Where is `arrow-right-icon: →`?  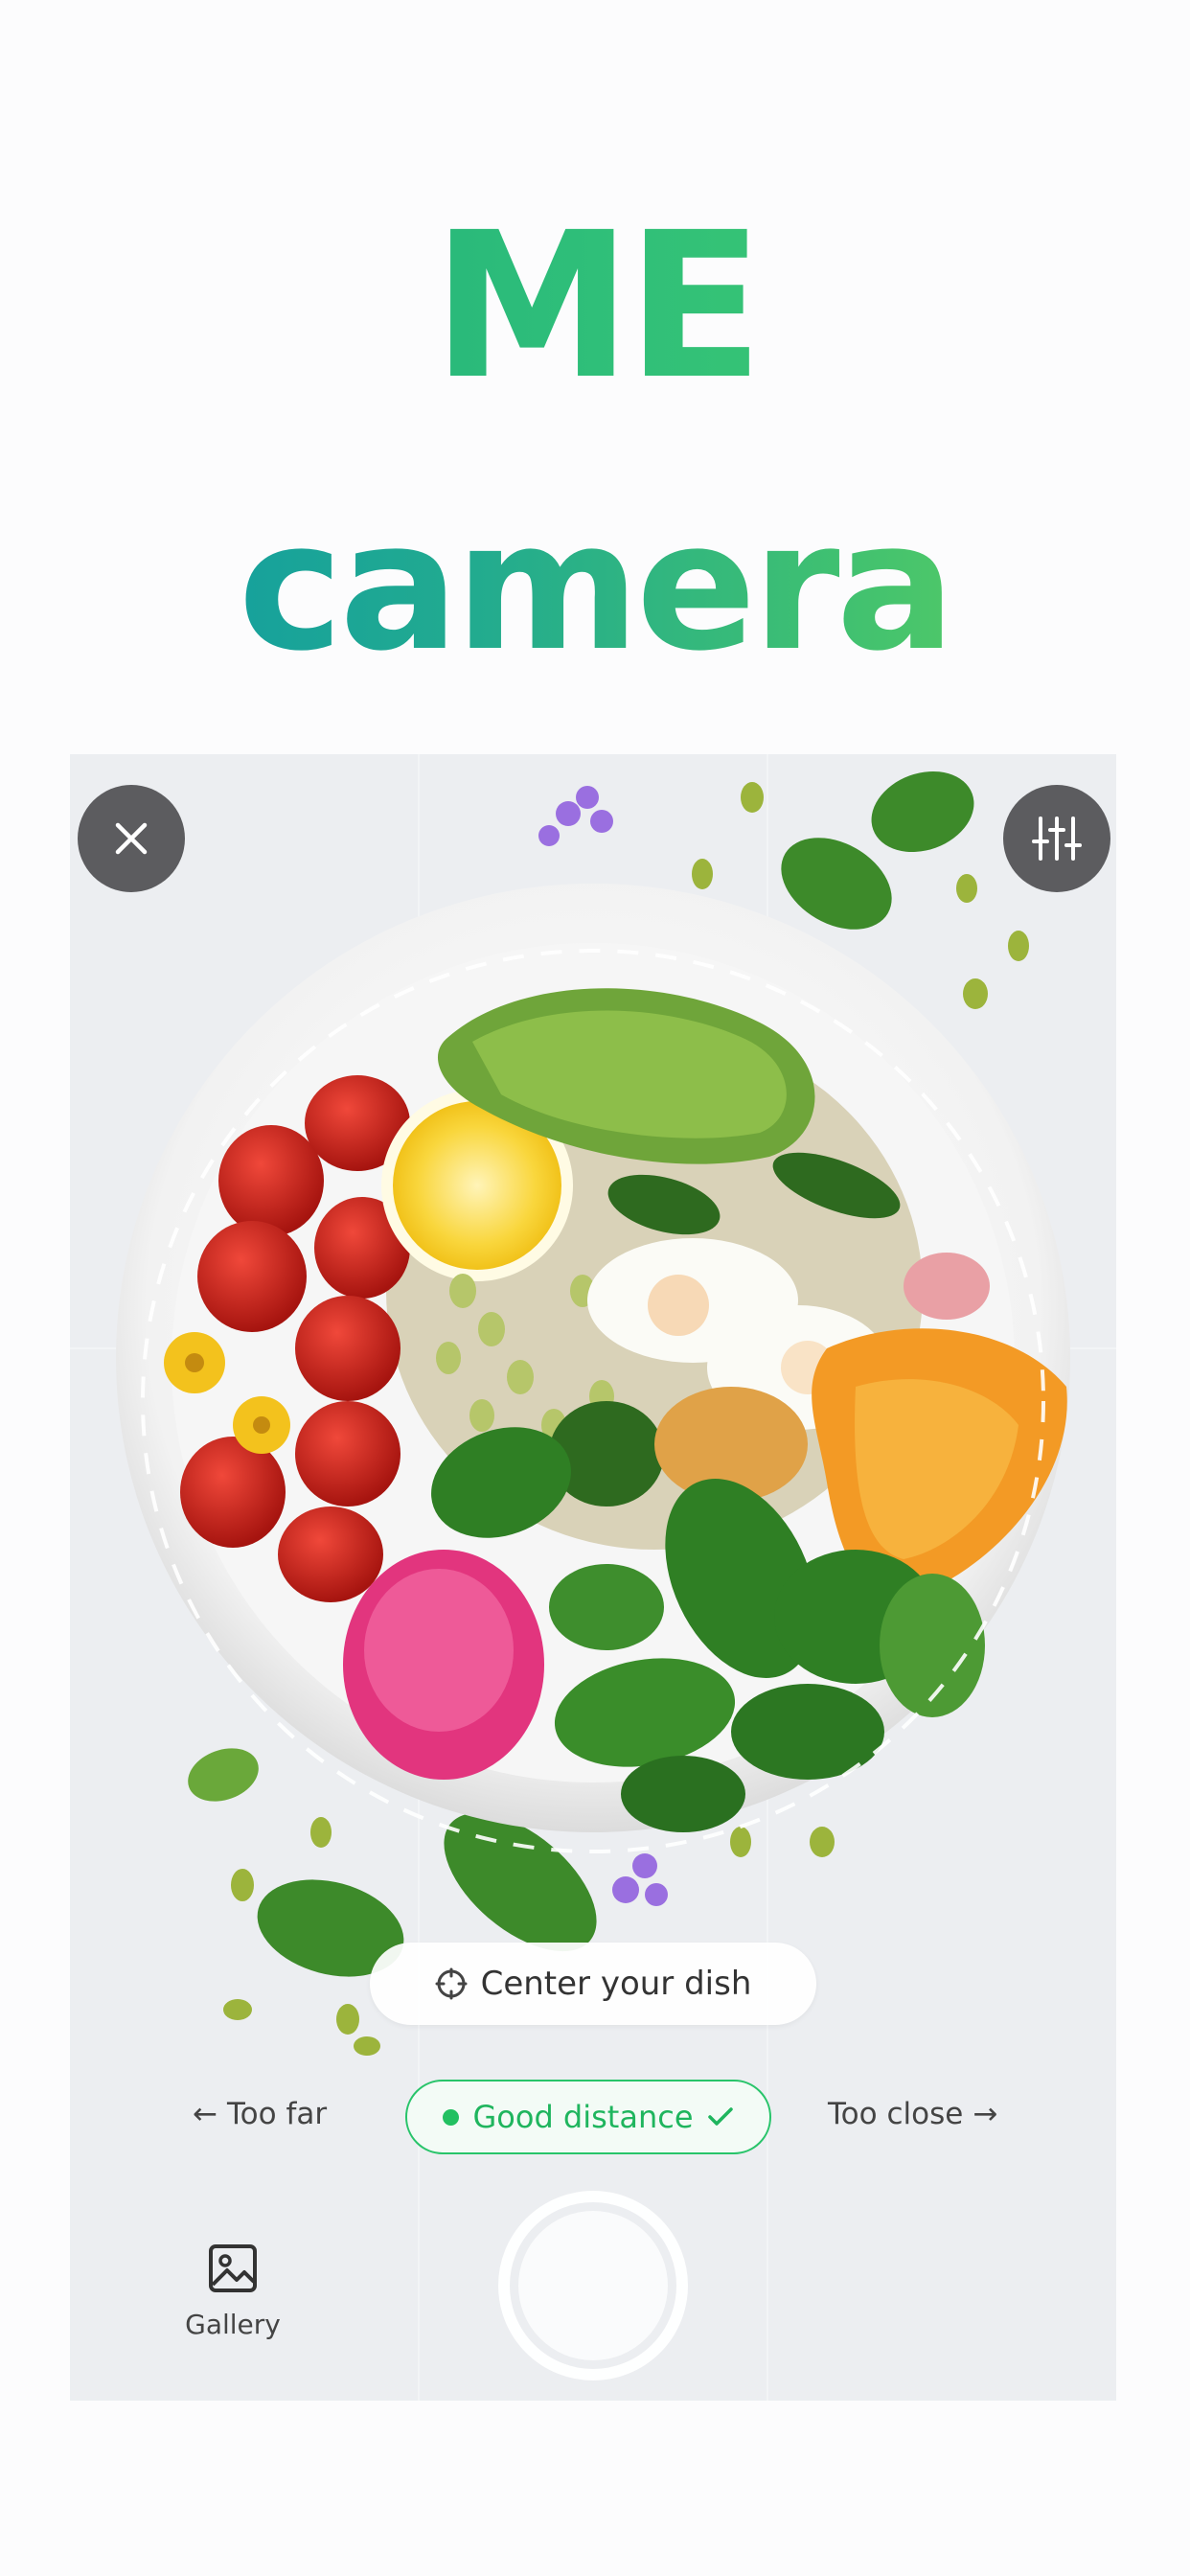
arrow-right-icon: → is located at coordinates (985, 2114).